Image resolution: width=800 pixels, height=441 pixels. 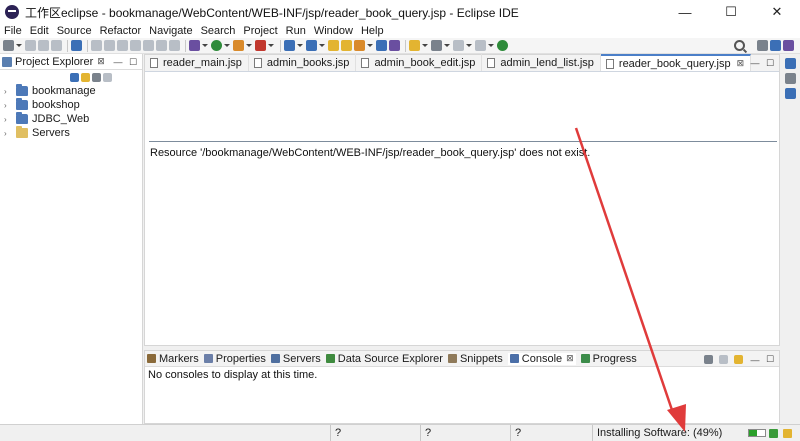 What do you see at coordinates (260, 45) in the screenshot?
I see `external-tools-icon` at bounding box center [260, 45].